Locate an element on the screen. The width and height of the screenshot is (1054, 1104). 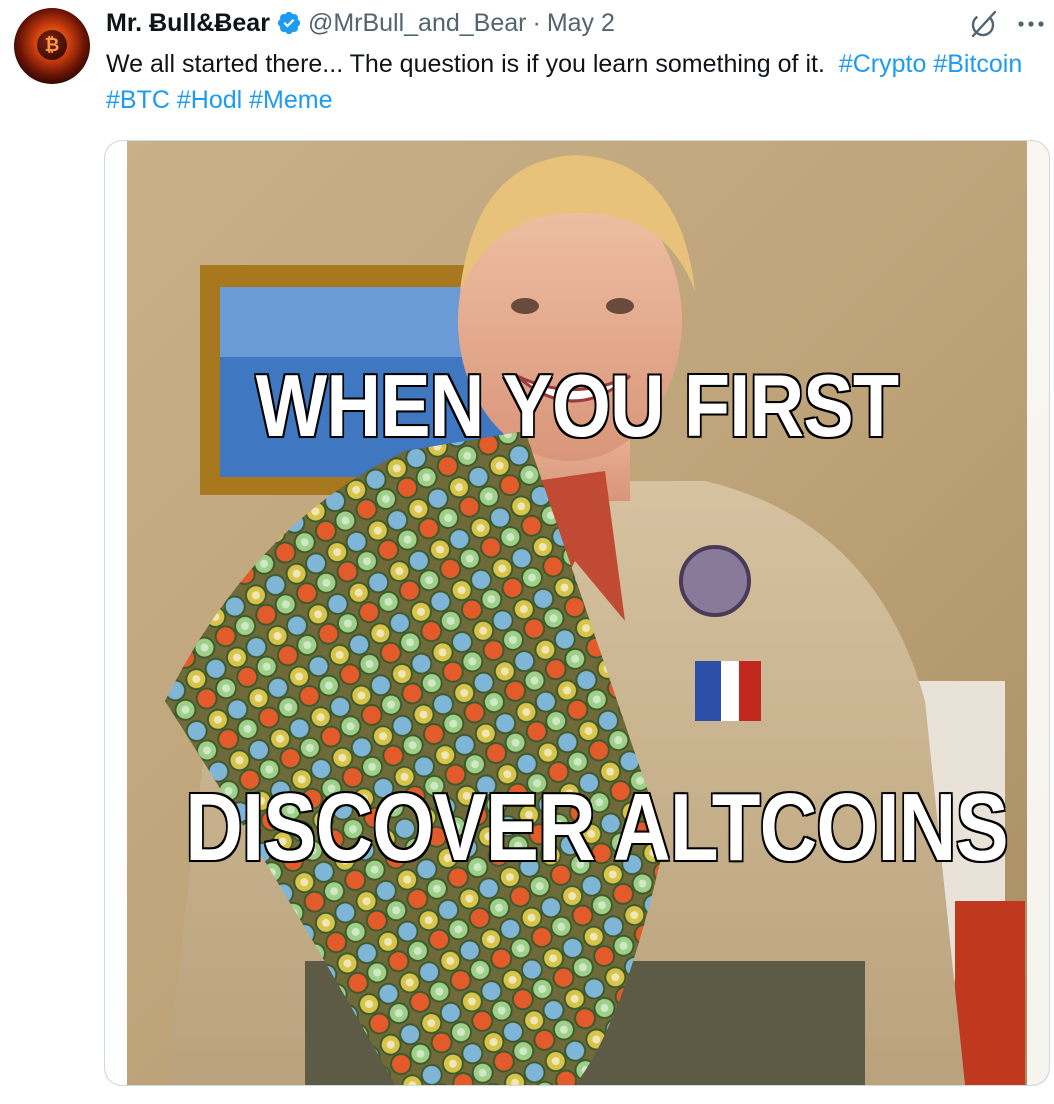
hashtag-crypto: #Crypto is located at coordinates (883, 64).